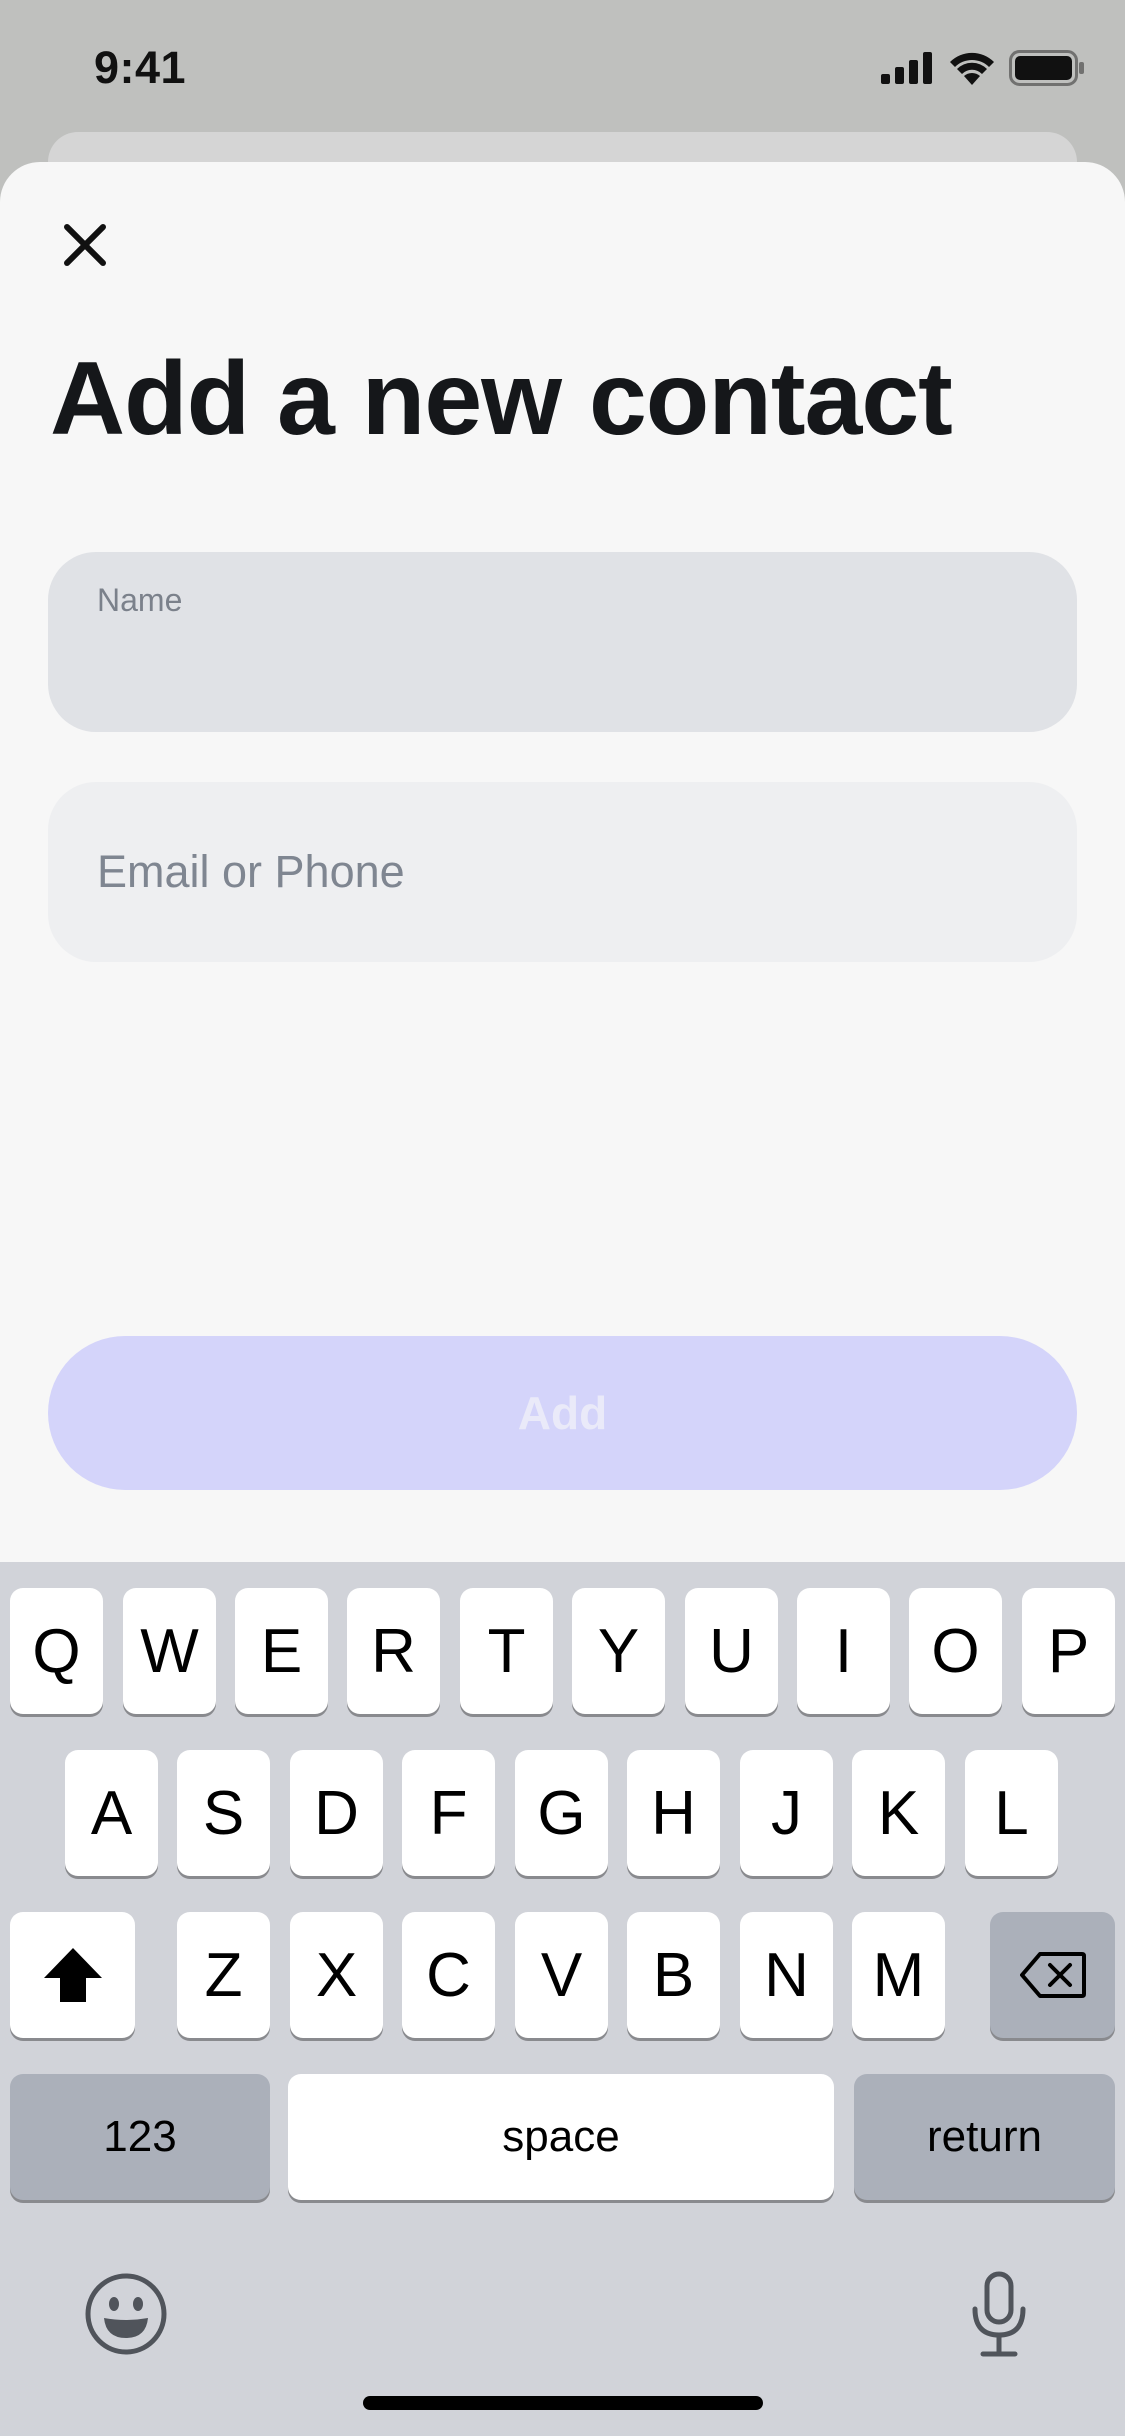 This screenshot has height=2436, width=1125. Describe the element at coordinates (731, 1651) in the screenshot. I see `key-u: U` at that location.